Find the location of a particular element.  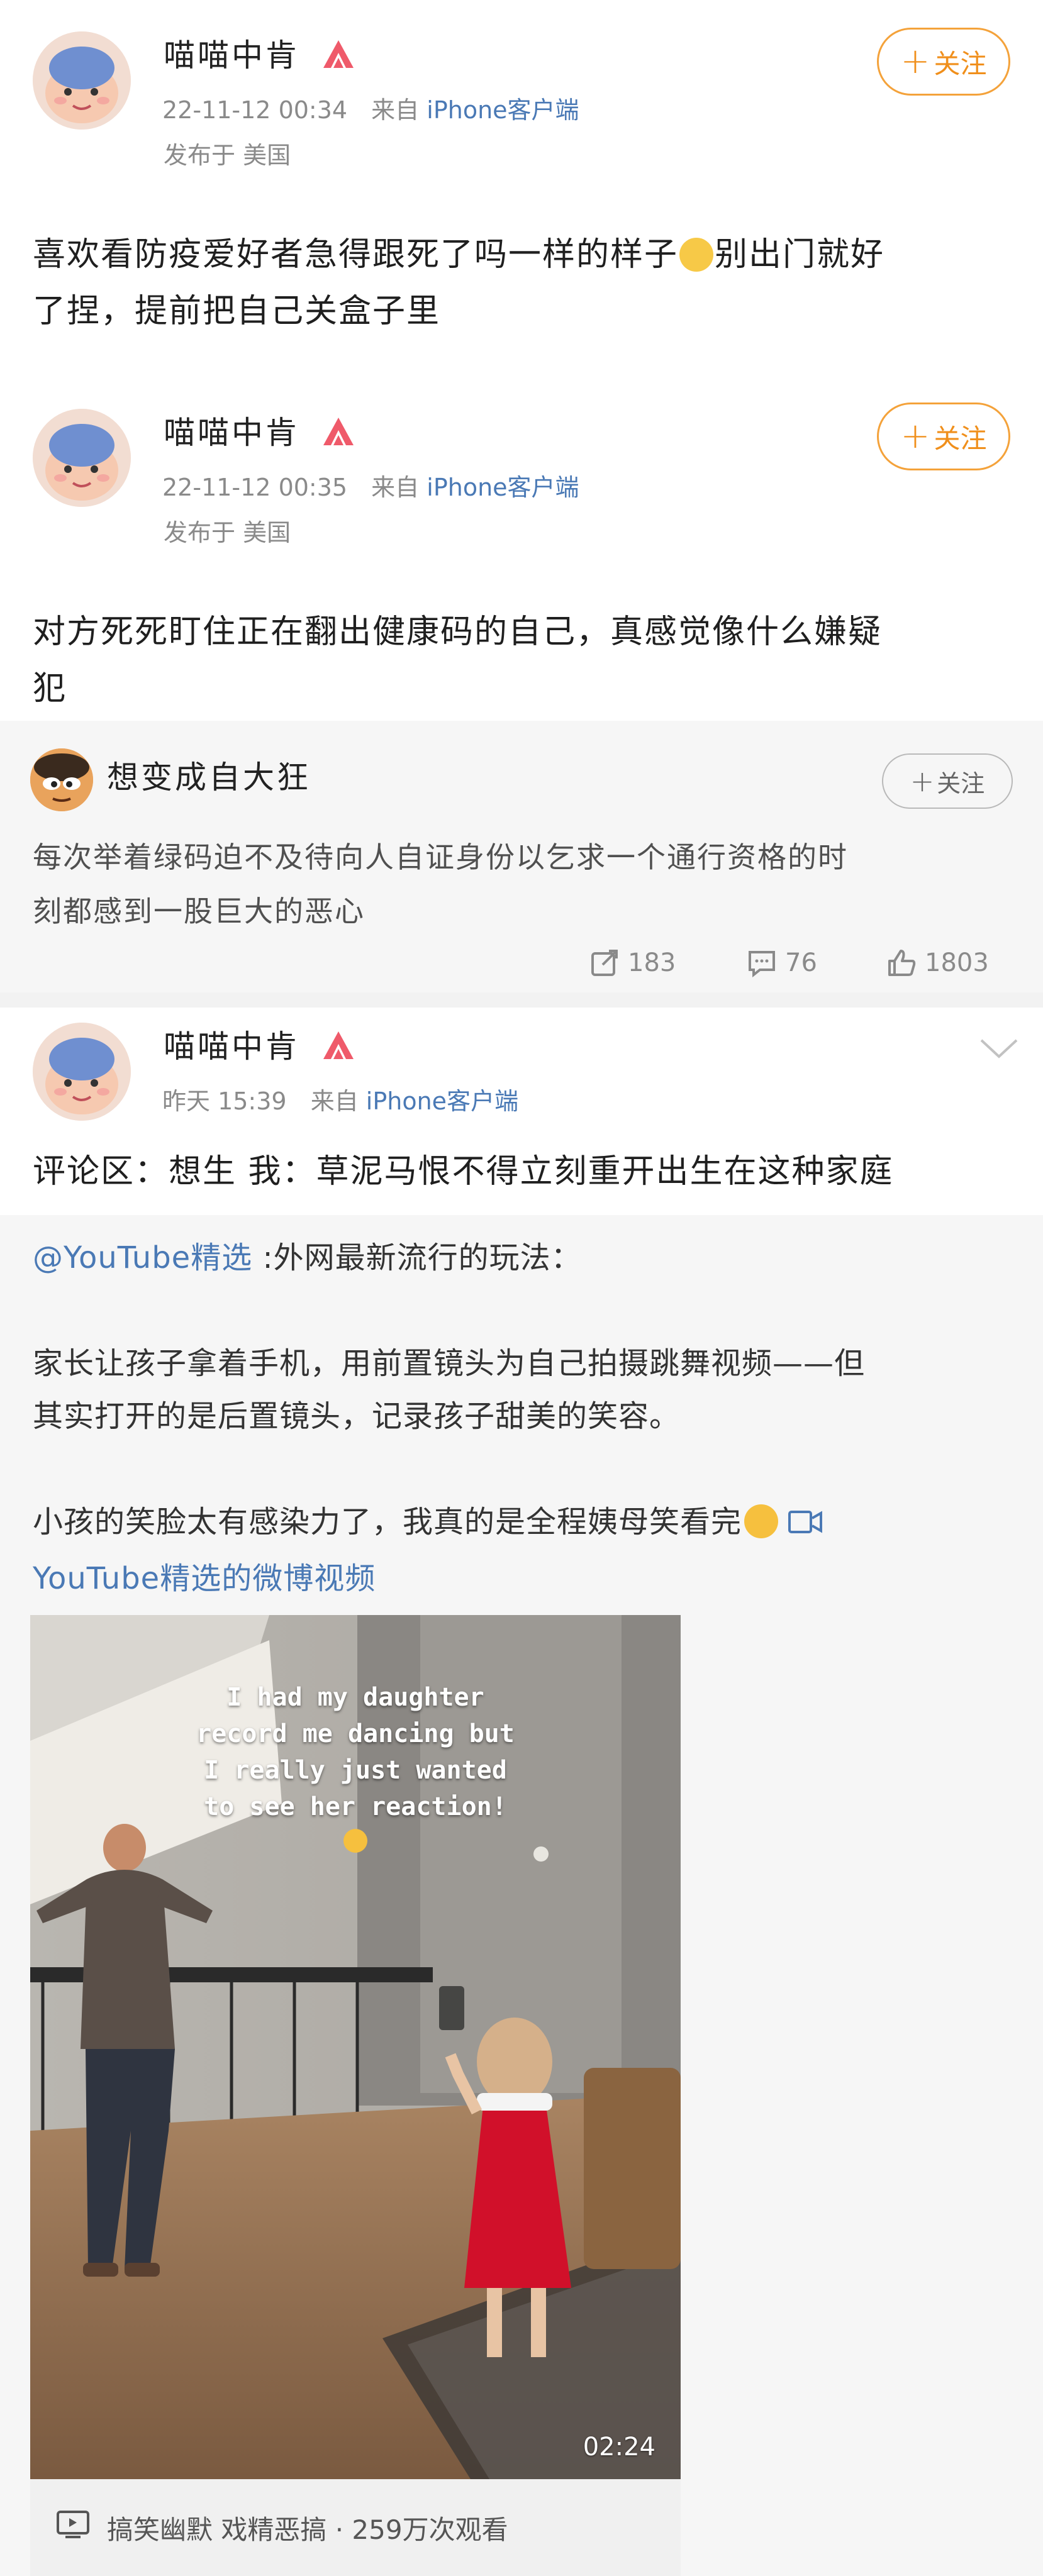

post-text: 评论区：想生 我：草泥马恨不得立刻重开出生在这种家庭 is located at coordinates (463, 1172).